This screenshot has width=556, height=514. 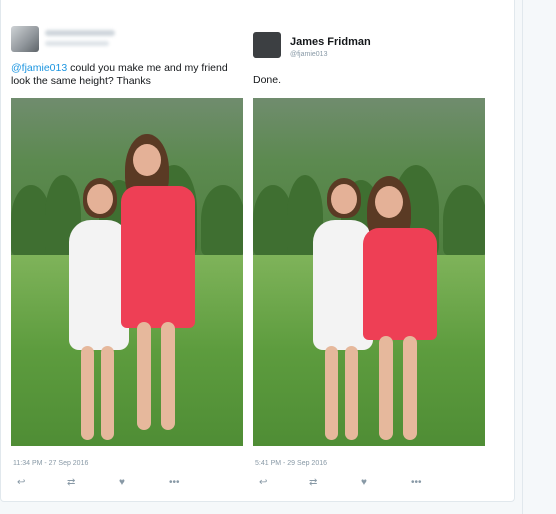 I want to click on blurred-user-name, so click(x=80, y=33).